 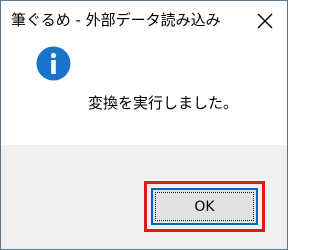 What do you see at coordinates (53, 63) in the screenshot?
I see `info-icon` at bounding box center [53, 63].